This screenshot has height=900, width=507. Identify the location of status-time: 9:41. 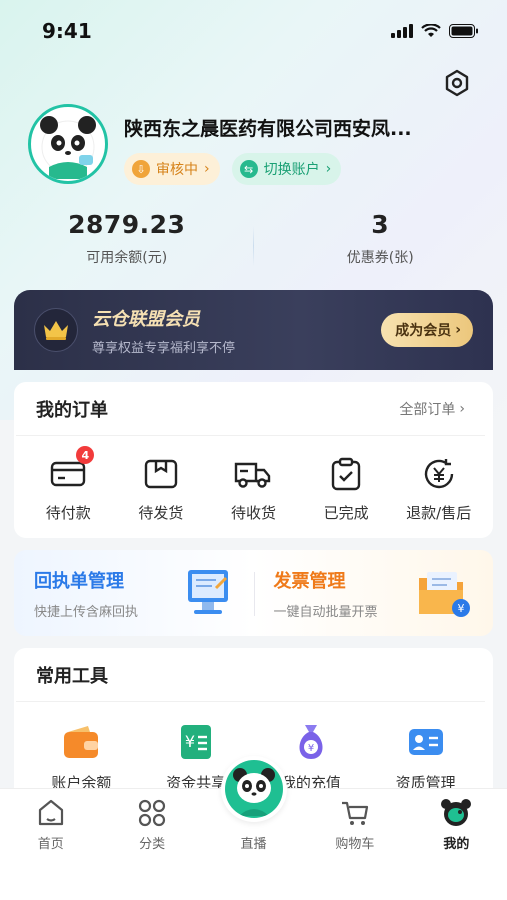
(67, 31).